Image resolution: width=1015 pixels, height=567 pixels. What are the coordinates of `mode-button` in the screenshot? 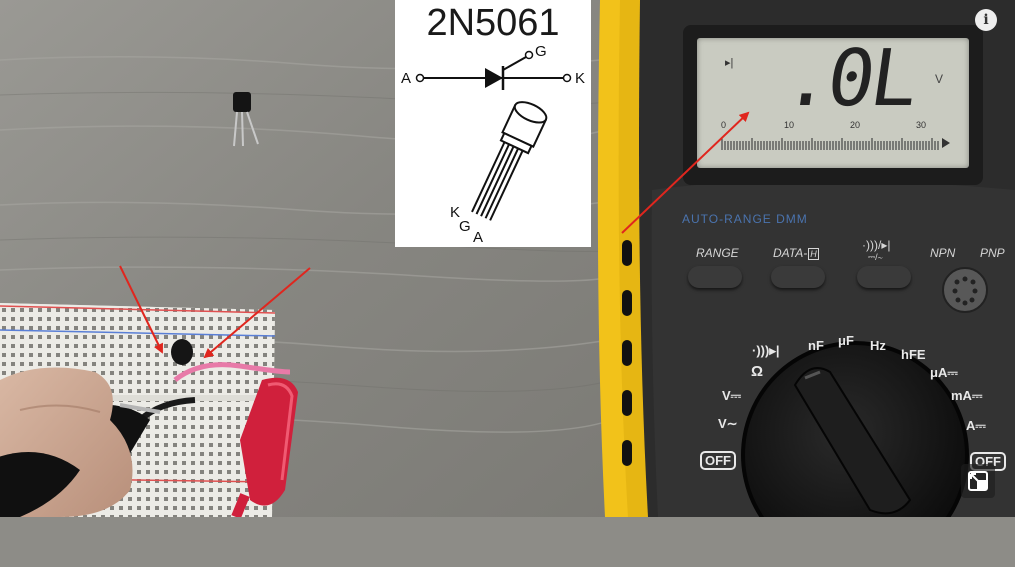 It's located at (884, 277).